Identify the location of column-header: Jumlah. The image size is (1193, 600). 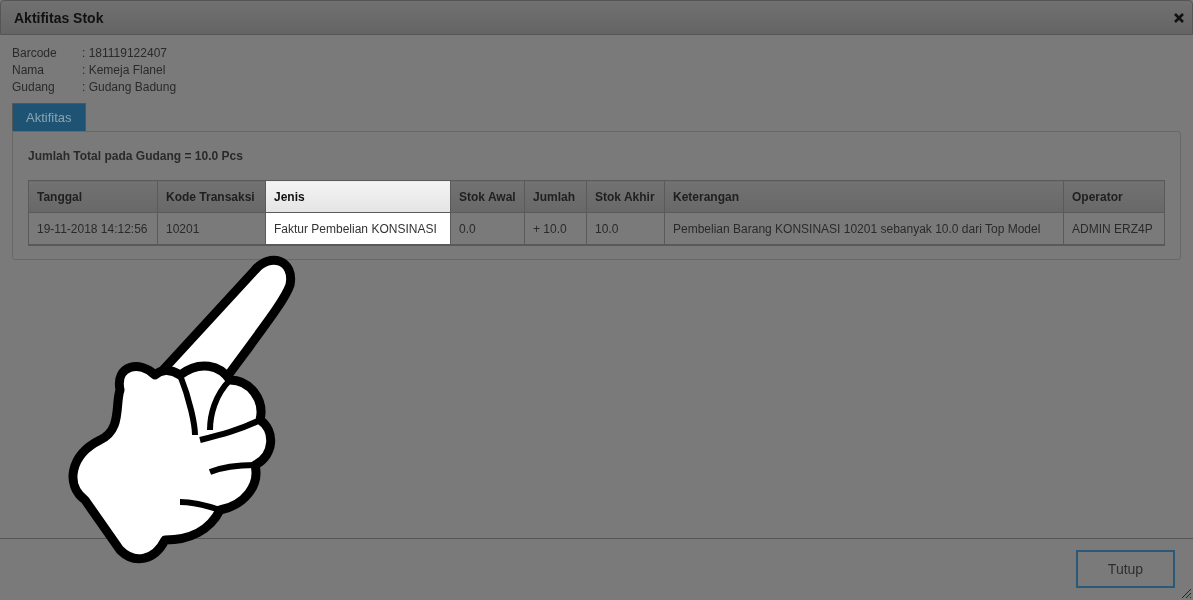
(555, 196).